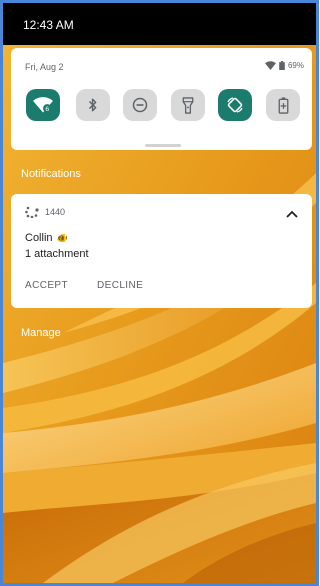 This screenshot has width=320, height=586. I want to click on collapse-button, so click(292, 214).